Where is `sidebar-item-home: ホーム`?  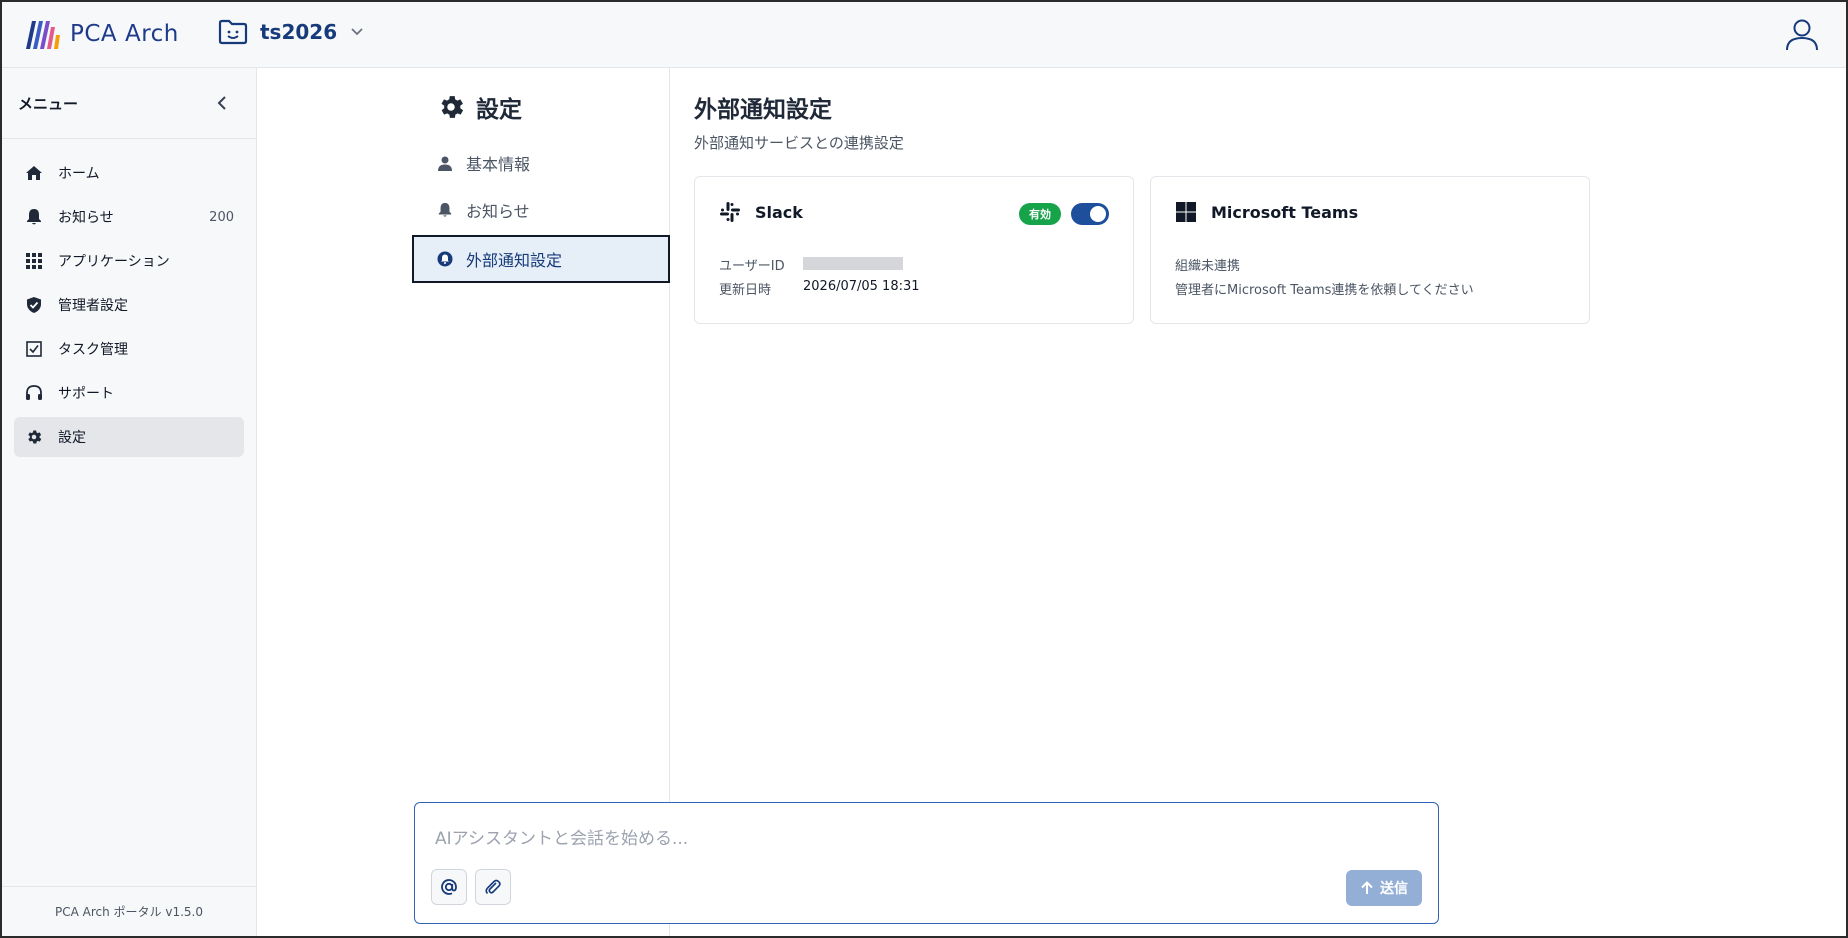 sidebar-item-home: ホーム is located at coordinates (129, 173).